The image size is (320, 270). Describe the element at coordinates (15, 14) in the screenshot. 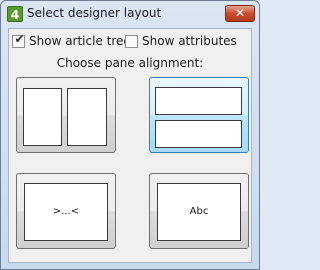

I see `app-icon: 4` at that location.